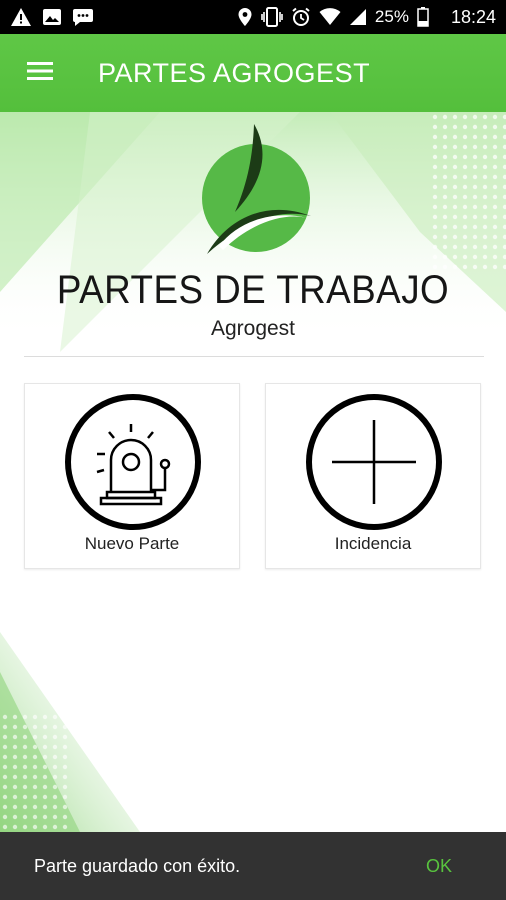 Image resolution: width=506 pixels, height=900 pixels. Describe the element at coordinates (52, 17) in the screenshot. I see `image-icon` at that location.